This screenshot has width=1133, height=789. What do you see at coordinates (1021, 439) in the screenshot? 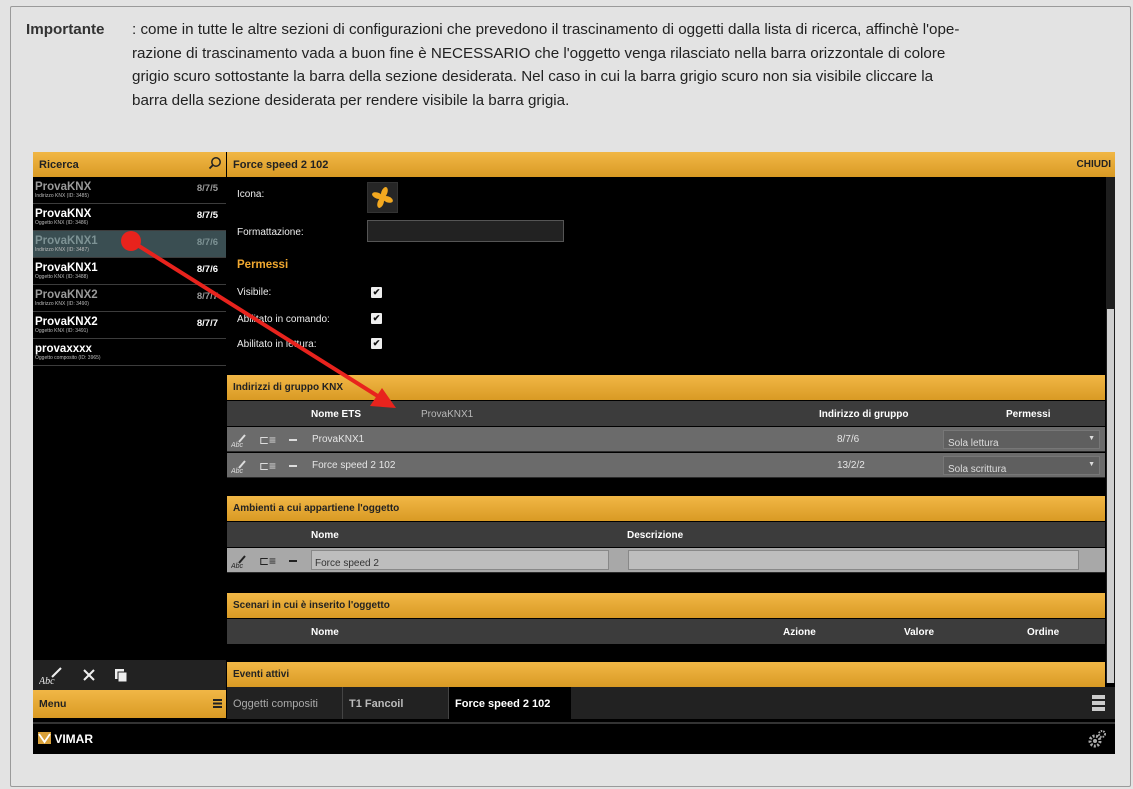
I see `permission-select: Sola lettura ▼` at bounding box center [1021, 439].